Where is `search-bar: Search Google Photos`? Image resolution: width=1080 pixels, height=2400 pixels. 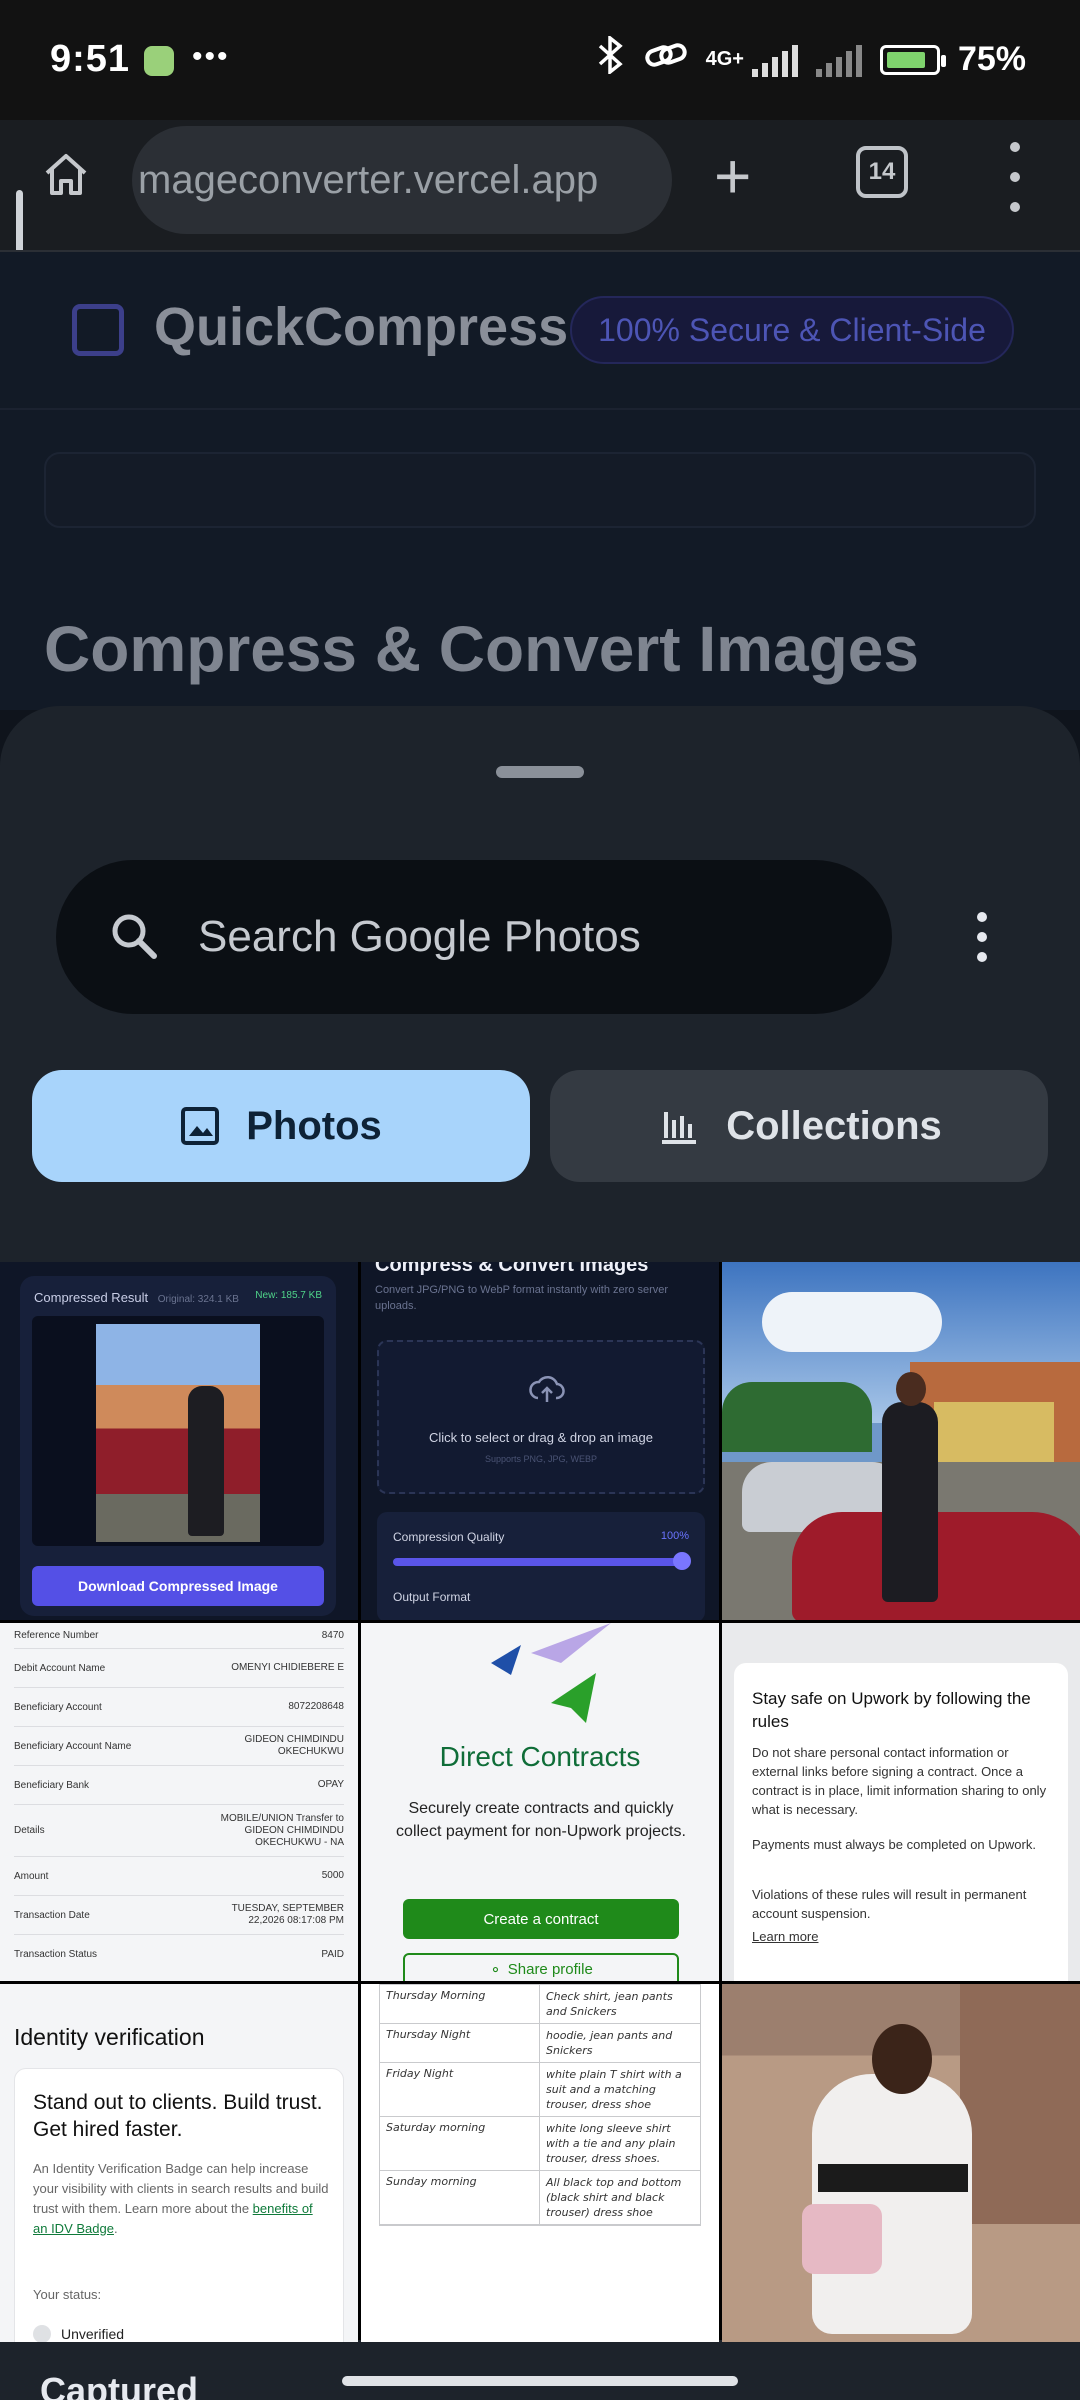
search-bar: Search Google Photos is located at coordinates (474, 937).